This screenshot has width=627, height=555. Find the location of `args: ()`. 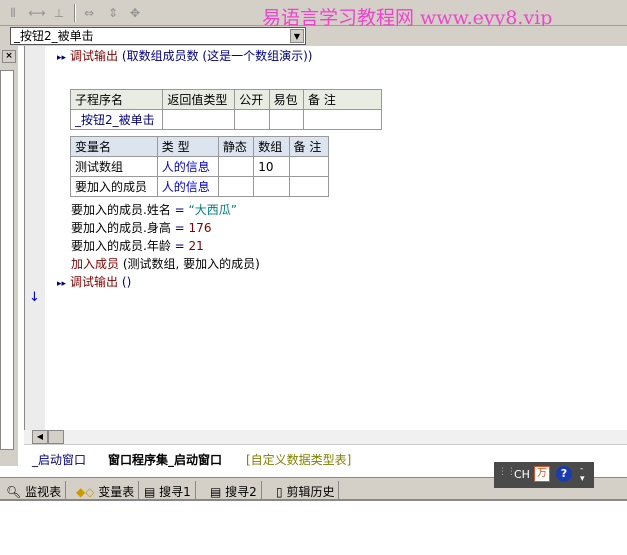

args: () is located at coordinates (126, 282).